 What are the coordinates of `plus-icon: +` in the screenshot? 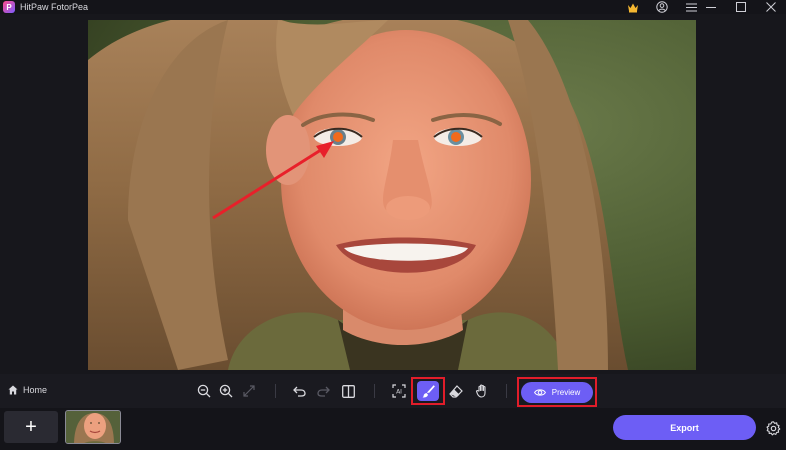 It's located at (31, 426).